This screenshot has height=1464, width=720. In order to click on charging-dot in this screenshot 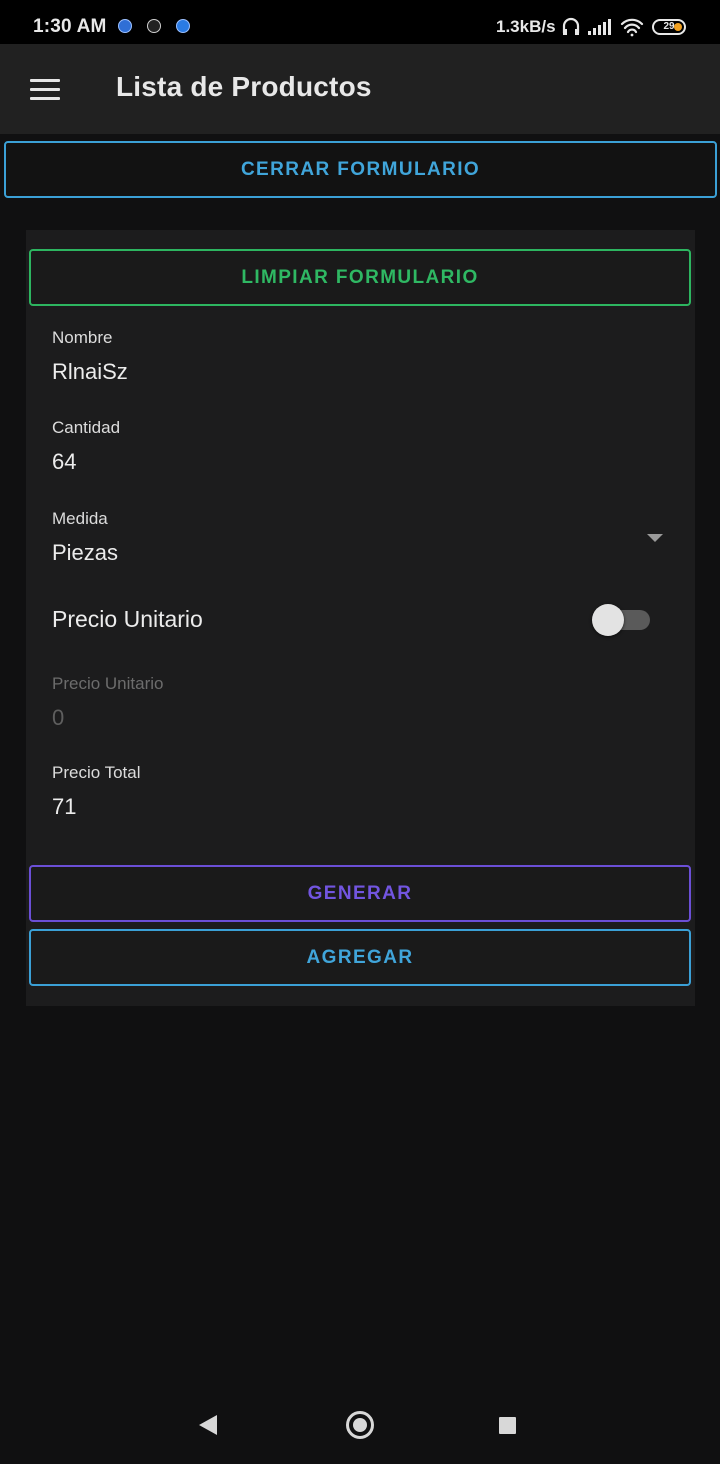, I will do `click(678, 27)`.